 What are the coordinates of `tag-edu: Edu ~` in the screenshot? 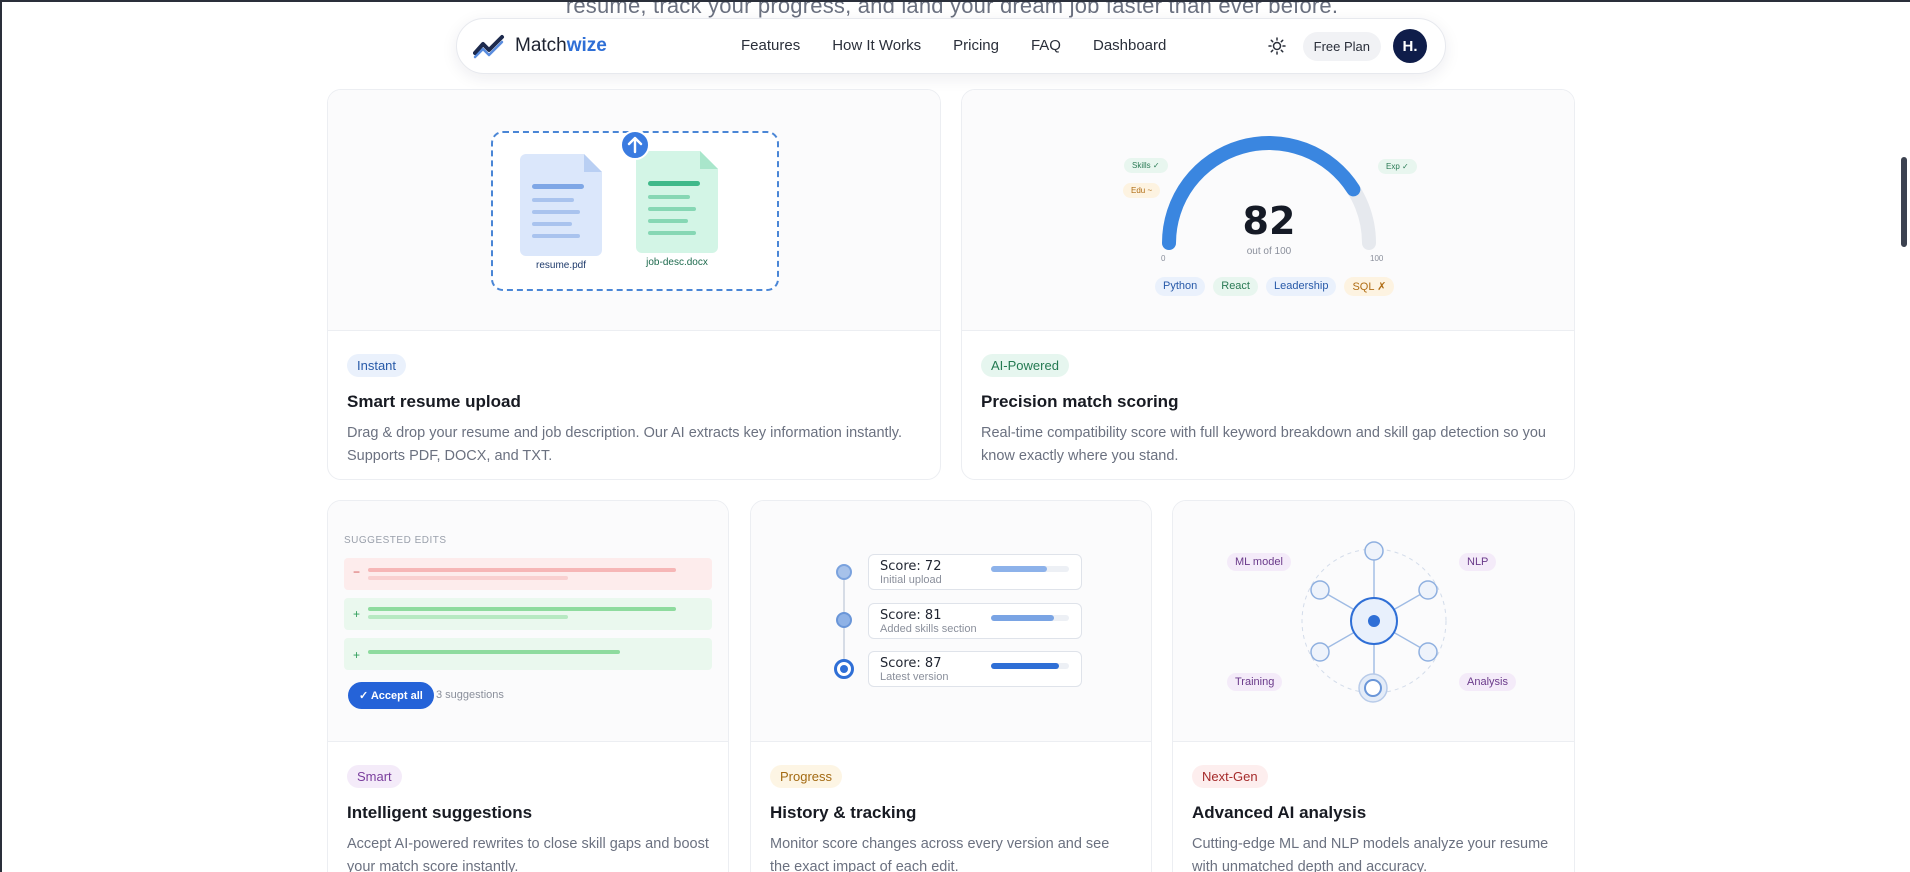 It's located at (1142, 190).